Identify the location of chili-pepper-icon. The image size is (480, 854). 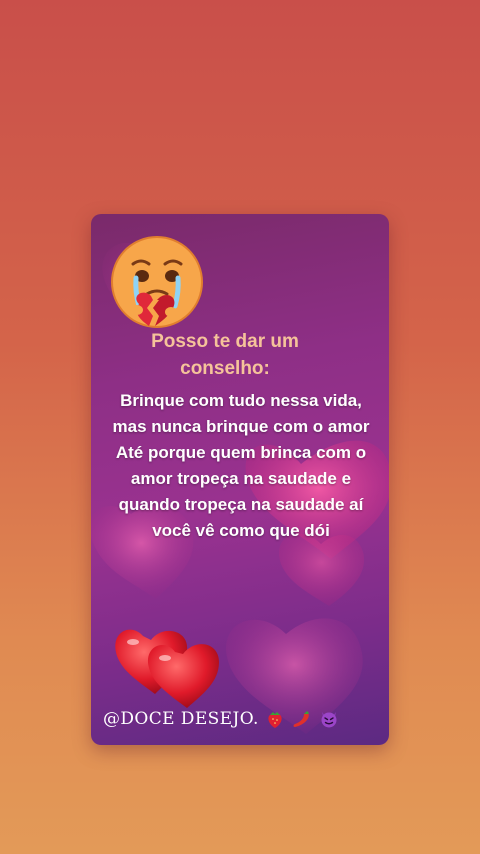
(301, 719).